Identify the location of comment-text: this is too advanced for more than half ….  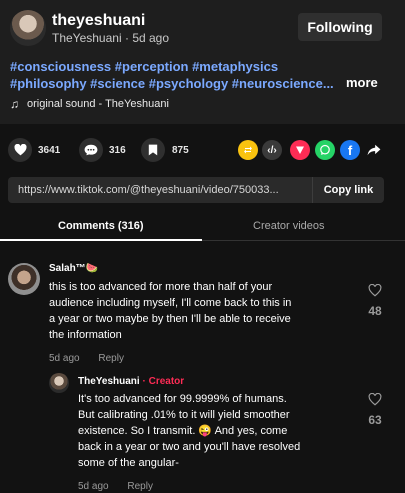
(209, 311).